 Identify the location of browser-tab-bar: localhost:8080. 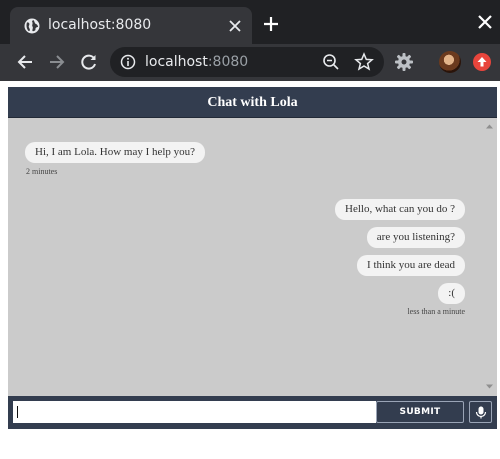
(250, 22).